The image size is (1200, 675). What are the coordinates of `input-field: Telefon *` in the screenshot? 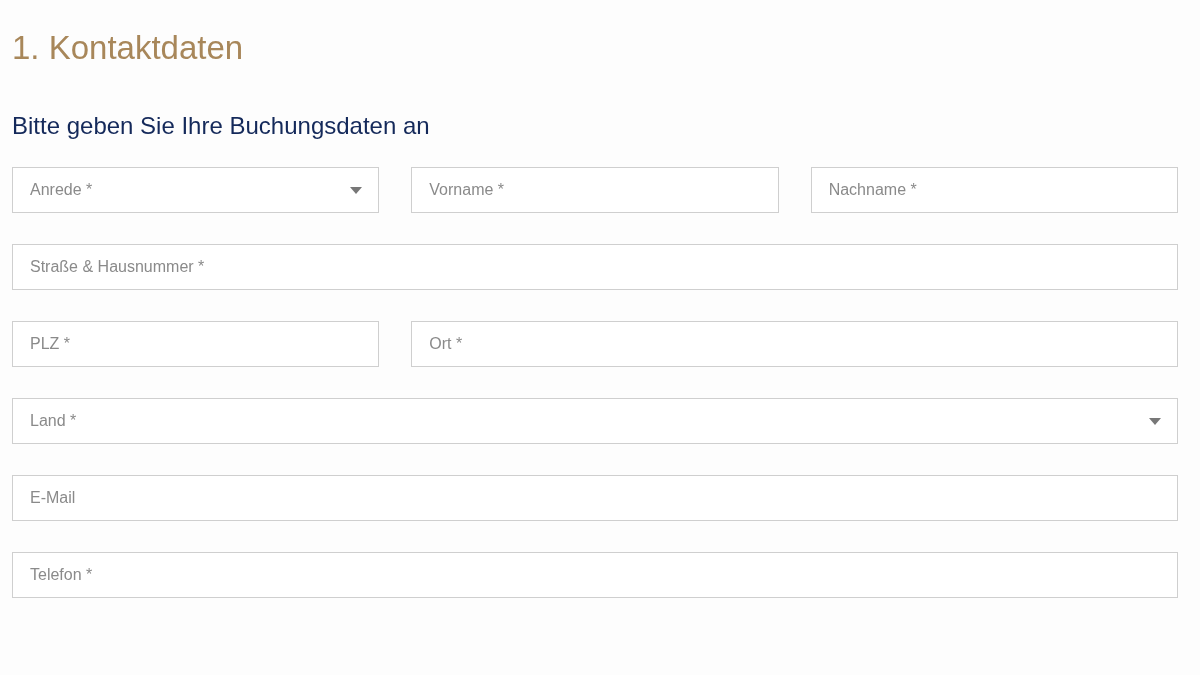 It's located at (595, 575).